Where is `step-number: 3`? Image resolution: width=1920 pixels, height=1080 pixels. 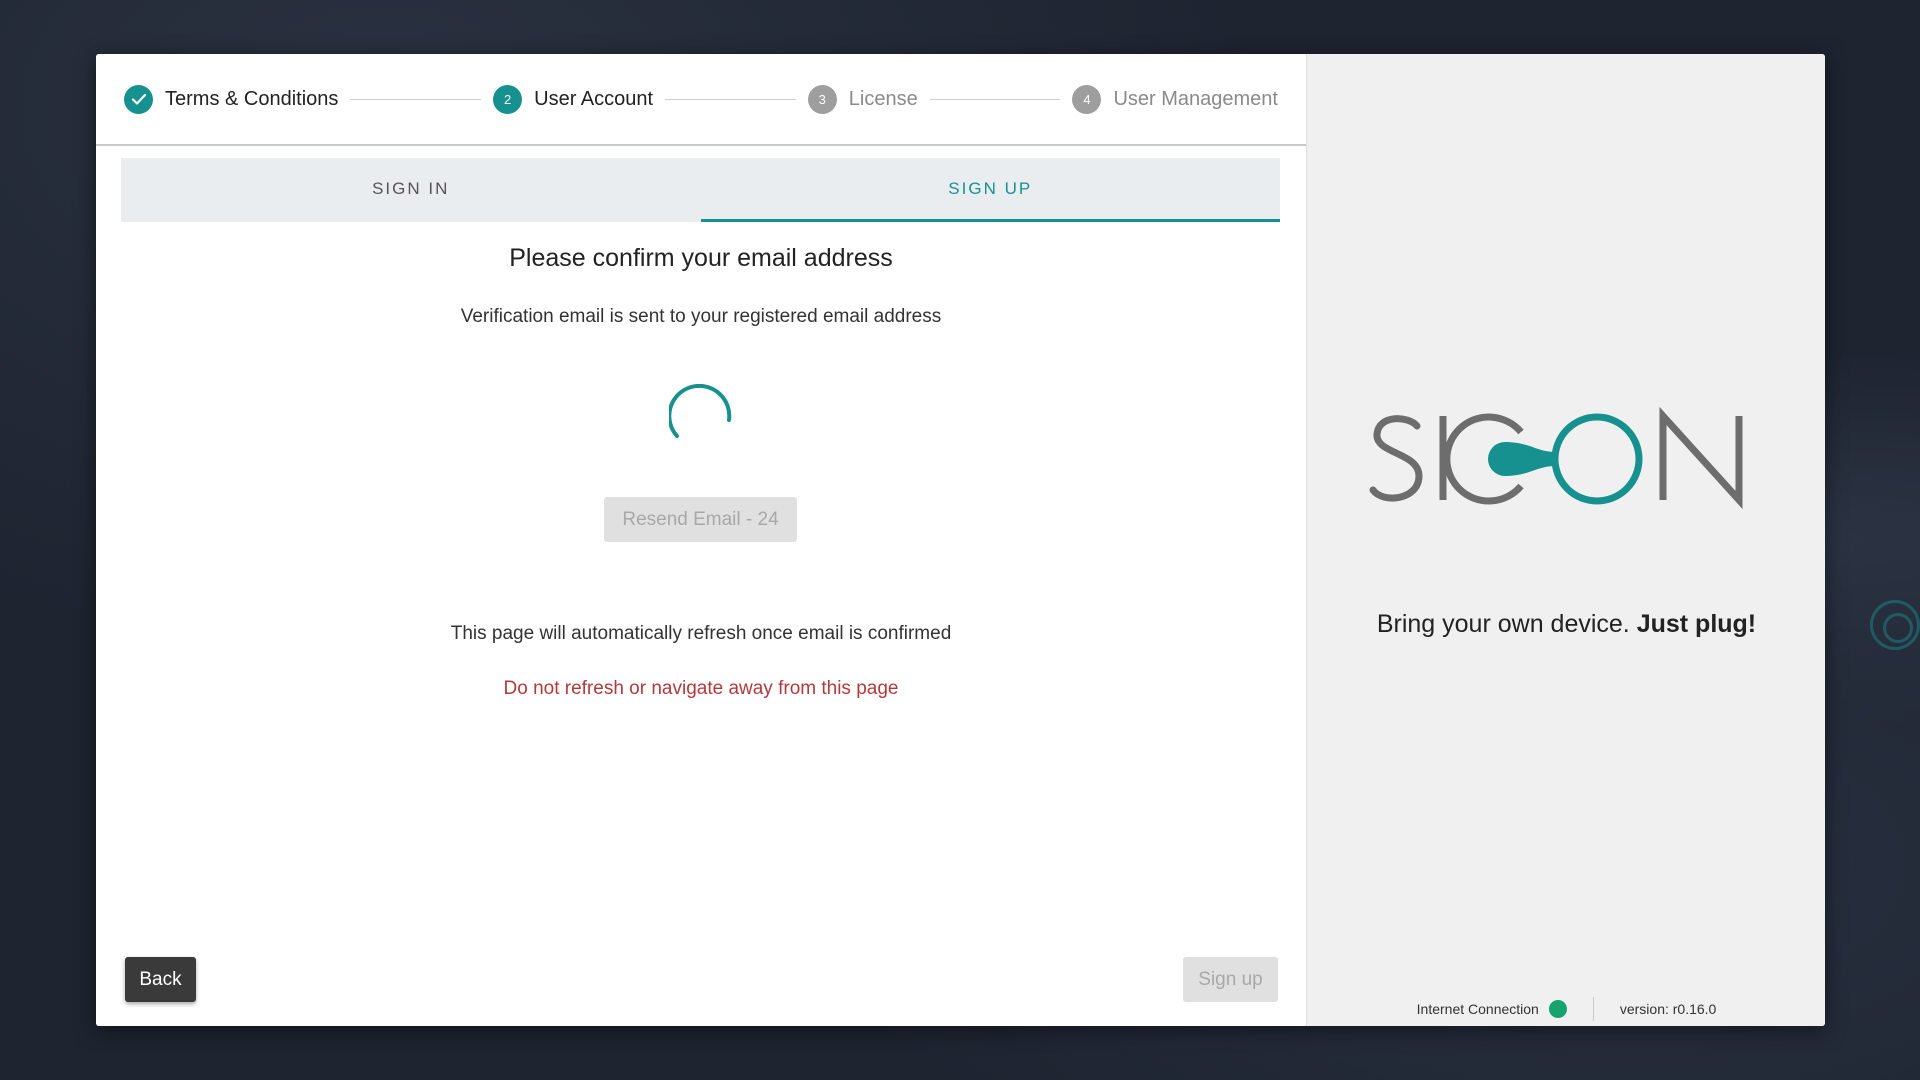 step-number: 3 is located at coordinates (822, 99).